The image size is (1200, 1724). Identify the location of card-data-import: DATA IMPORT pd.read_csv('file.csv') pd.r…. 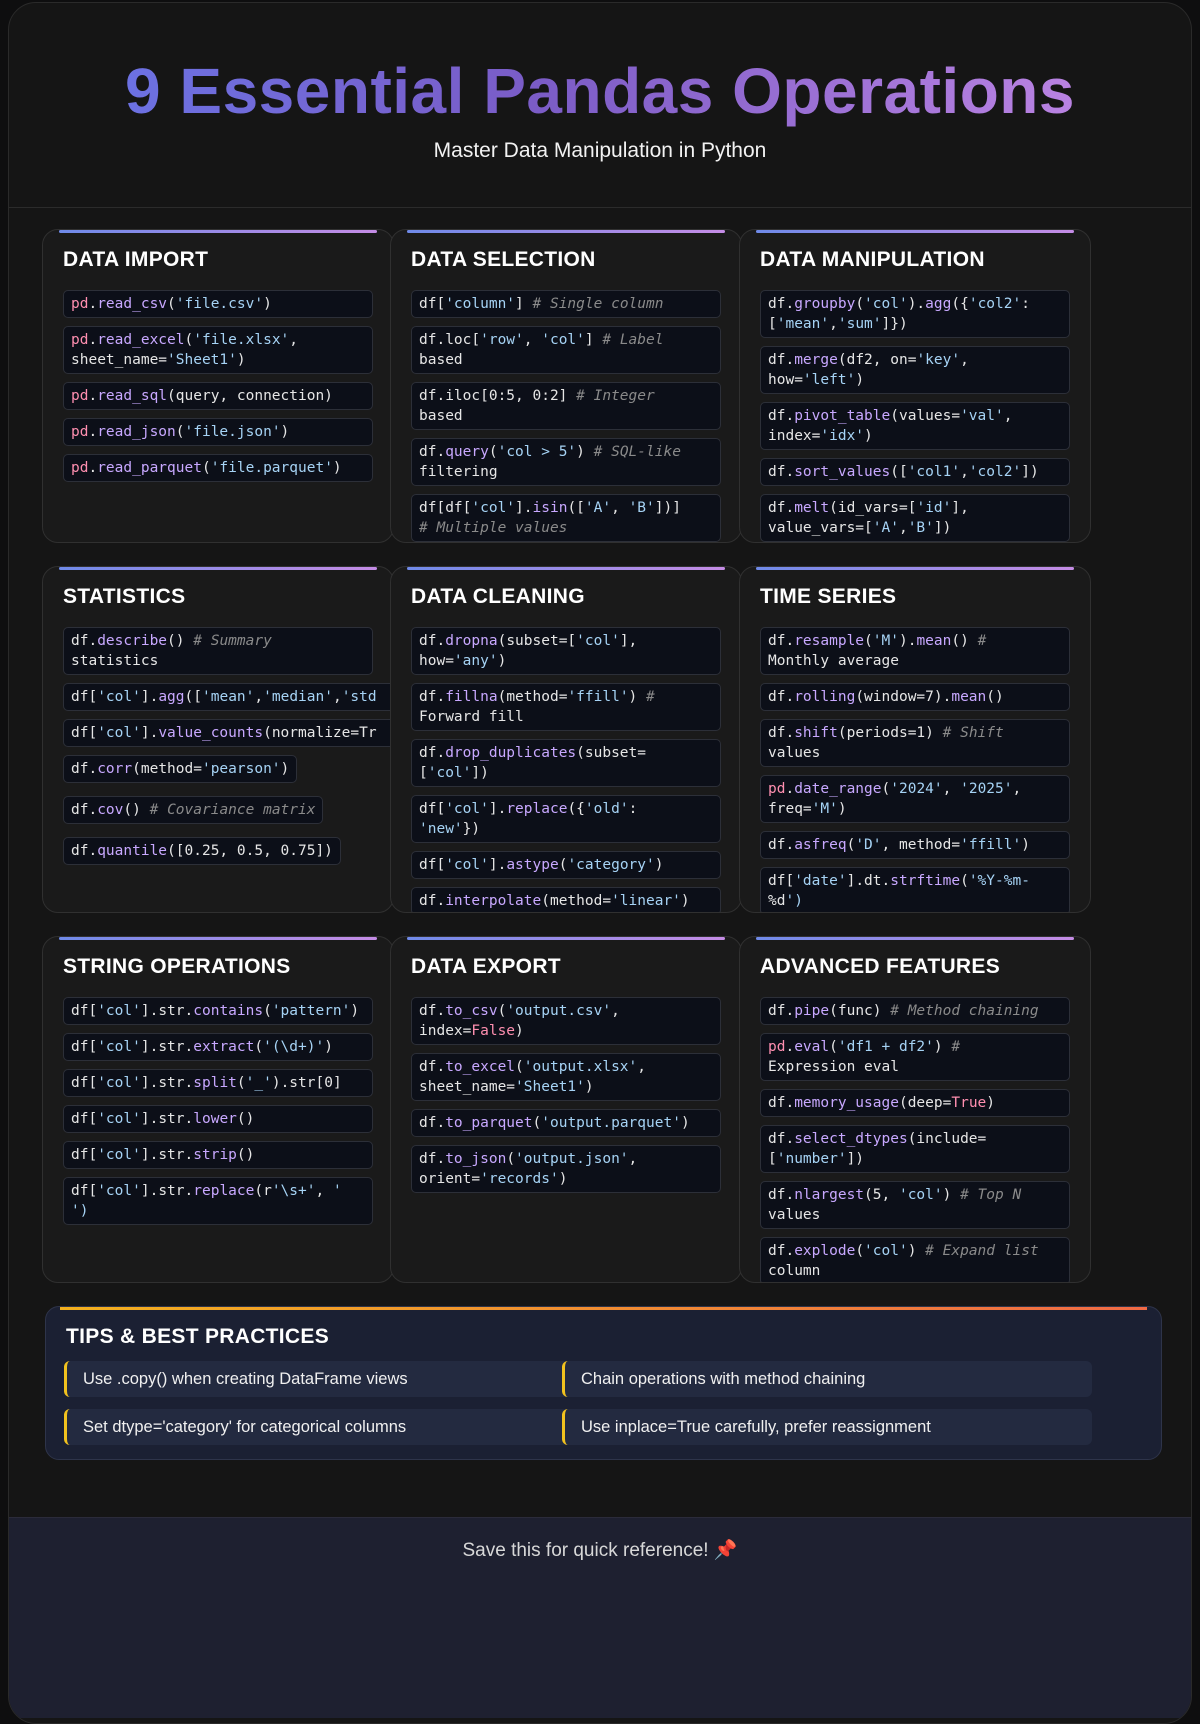
(218, 386).